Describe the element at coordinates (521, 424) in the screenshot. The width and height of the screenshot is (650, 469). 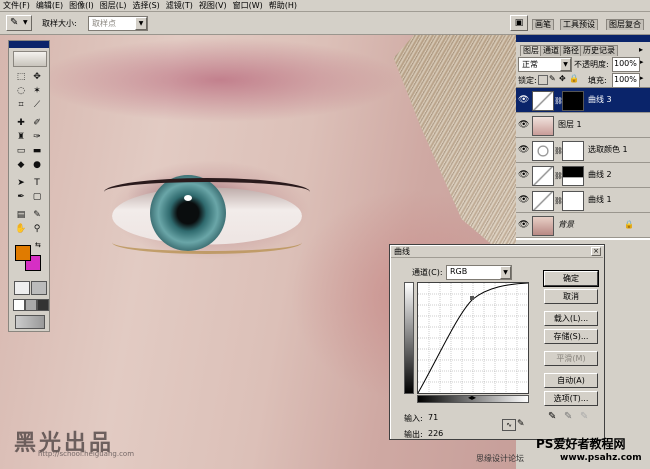
I see `pencil-icon: ✎` at that location.